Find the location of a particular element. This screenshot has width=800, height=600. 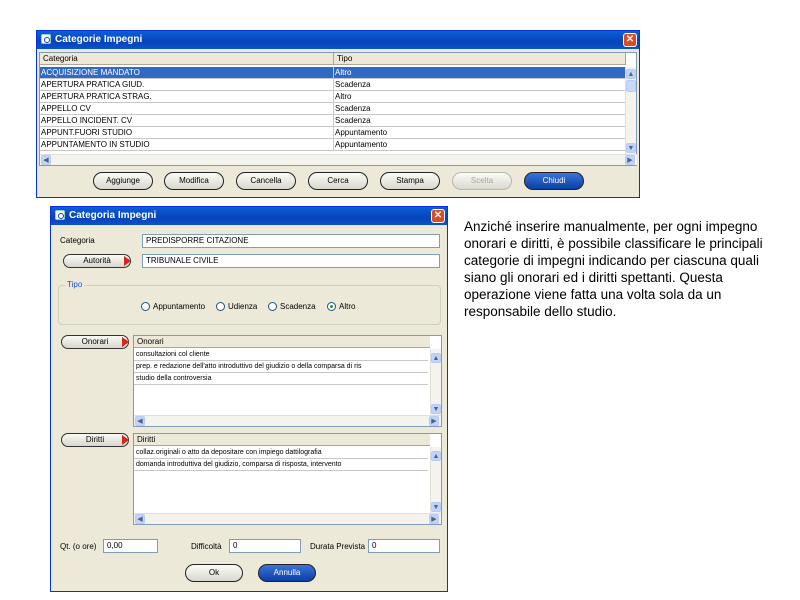

diritti-button-label: Diritti is located at coordinates (95, 439).